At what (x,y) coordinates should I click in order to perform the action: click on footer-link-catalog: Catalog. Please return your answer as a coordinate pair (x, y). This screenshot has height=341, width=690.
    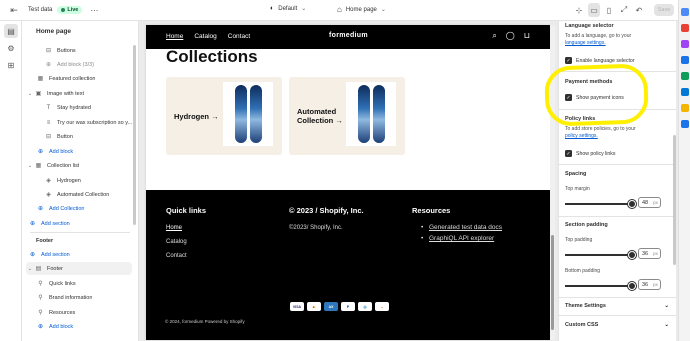
    Looking at the image, I should click on (176, 242).